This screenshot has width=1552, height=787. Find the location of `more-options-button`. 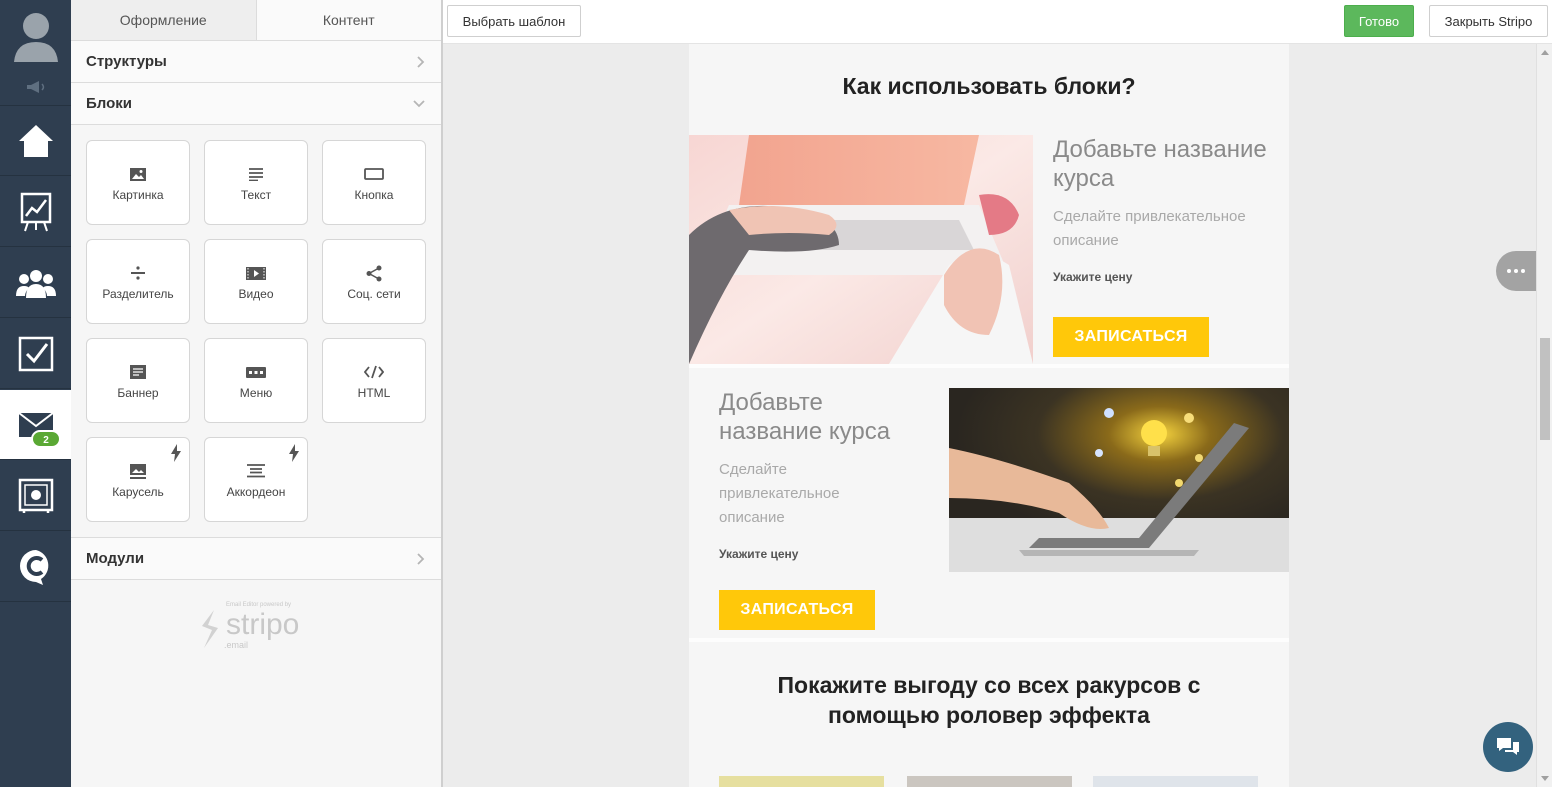

more-options-button is located at coordinates (1516, 271).